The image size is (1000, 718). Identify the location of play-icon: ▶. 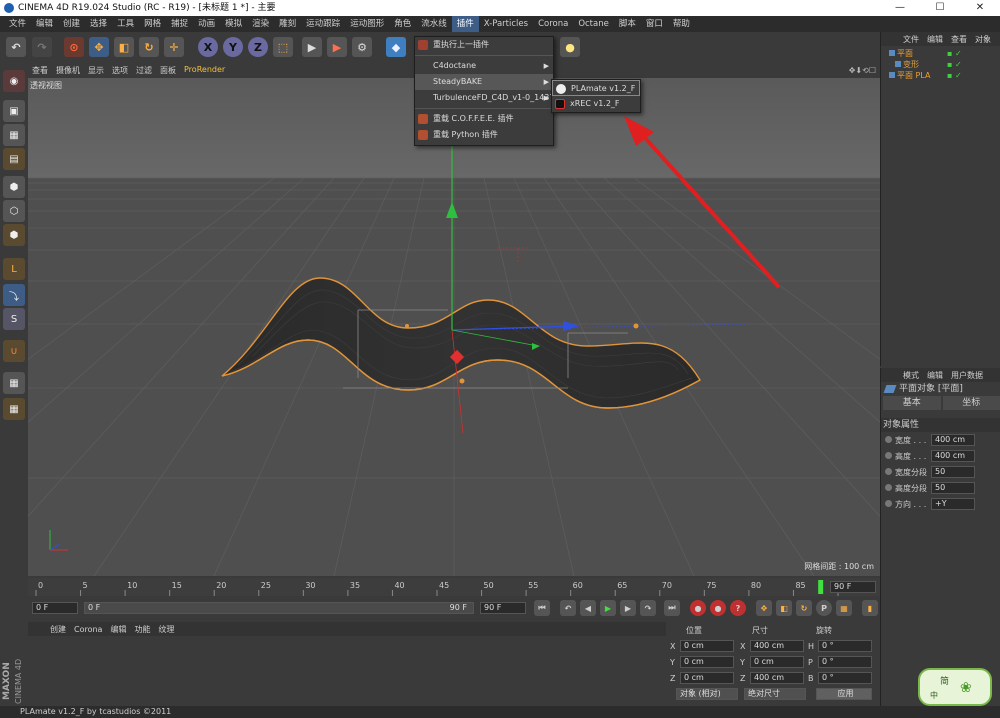
(608, 608).